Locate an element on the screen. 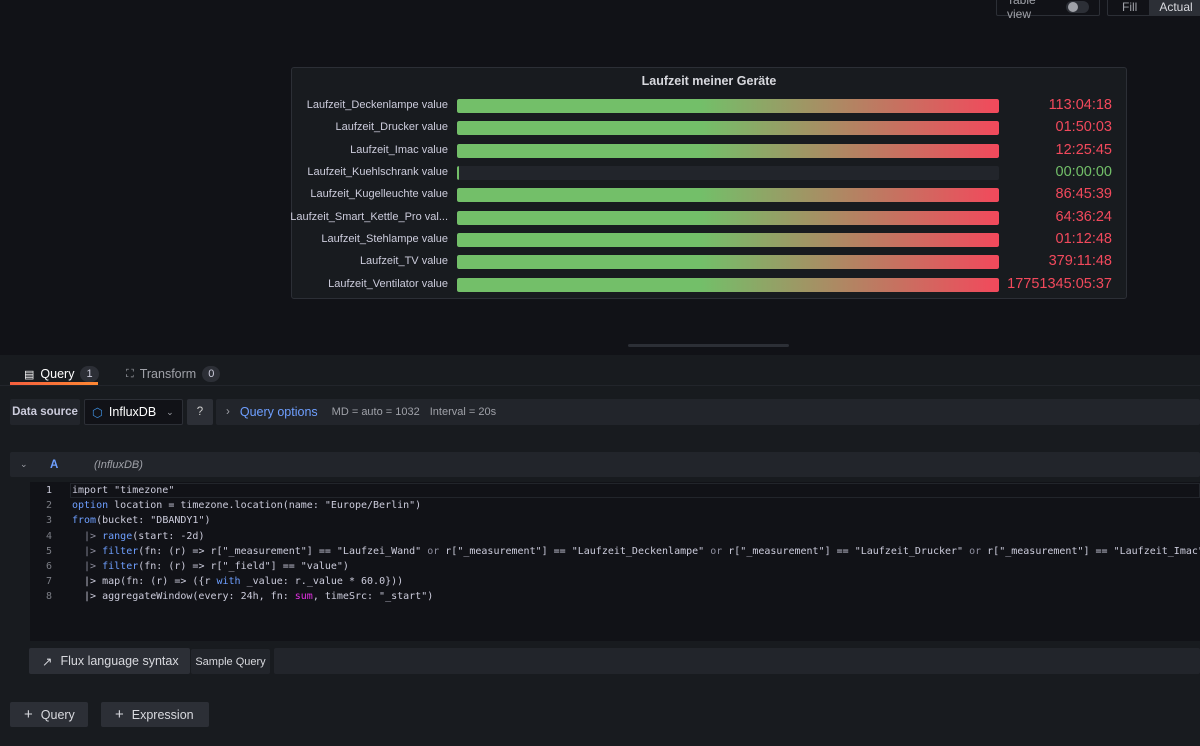  actual-button: Actual is located at coordinates (1174, 7).